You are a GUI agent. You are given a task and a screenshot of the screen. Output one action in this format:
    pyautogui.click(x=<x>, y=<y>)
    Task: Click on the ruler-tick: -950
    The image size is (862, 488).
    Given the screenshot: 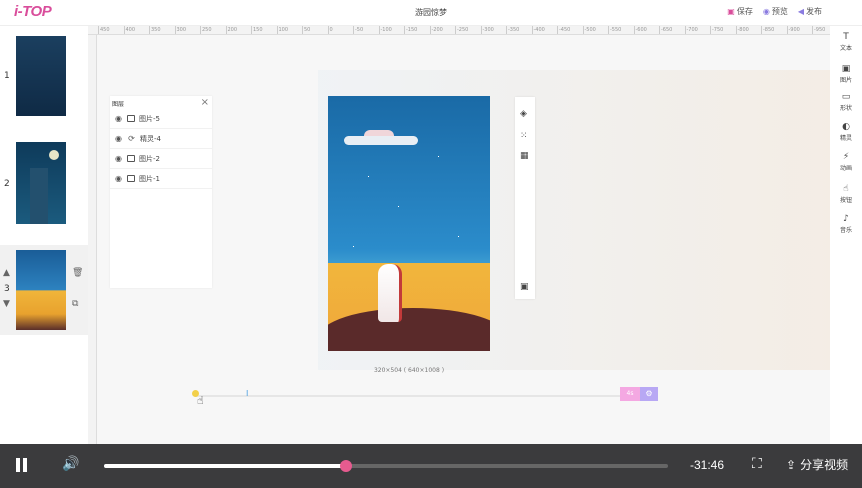 What is the action you would take?
    pyautogui.click(x=819, y=30)
    